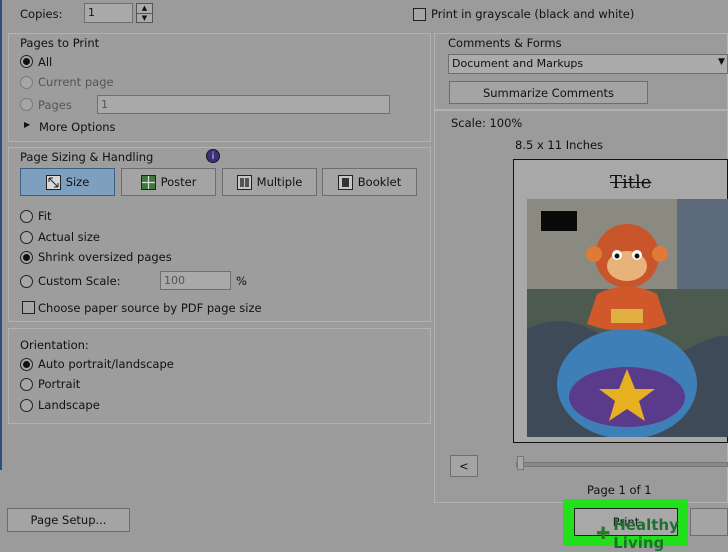 The image size is (728, 552). What do you see at coordinates (464, 466) in the screenshot?
I see `previous-page-button: <` at bounding box center [464, 466].